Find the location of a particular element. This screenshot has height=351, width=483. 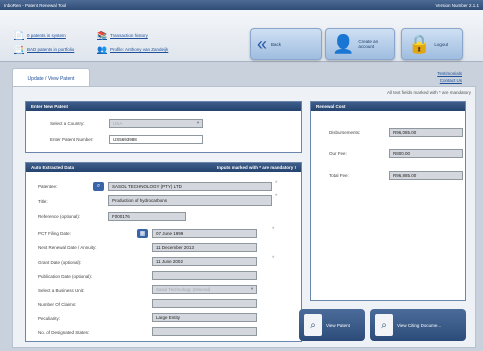

business-unit-label: Select a Business Unit: is located at coordinates (61, 290).